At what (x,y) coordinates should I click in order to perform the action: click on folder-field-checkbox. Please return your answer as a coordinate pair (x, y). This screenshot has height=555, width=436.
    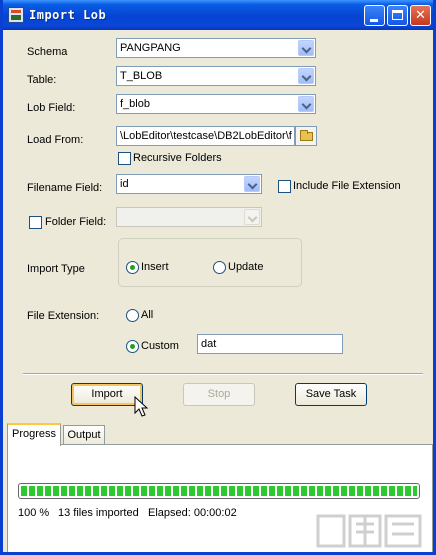
    Looking at the image, I should click on (35, 222).